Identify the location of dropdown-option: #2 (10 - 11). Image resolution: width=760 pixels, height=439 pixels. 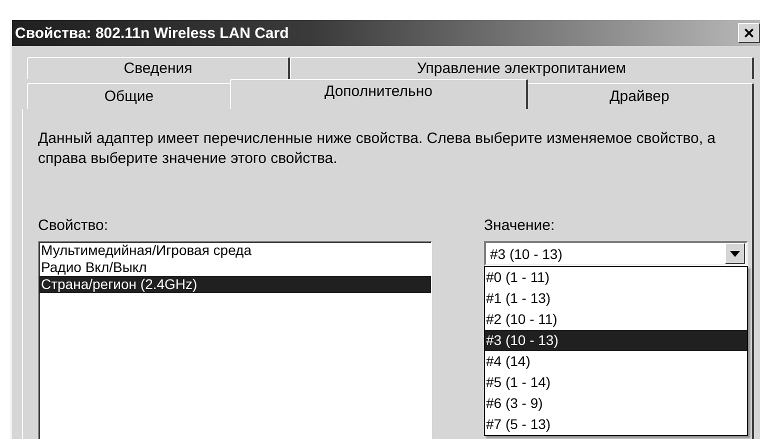
(616, 319).